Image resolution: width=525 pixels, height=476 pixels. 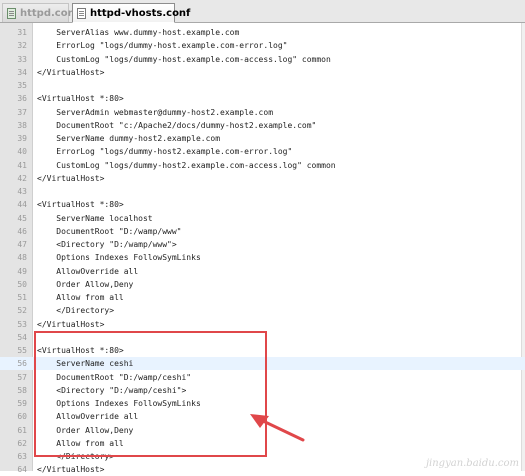 What do you see at coordinates (22, 324) in the screenshot?
I see `line-number: 53` at bounding box center [22, 324].